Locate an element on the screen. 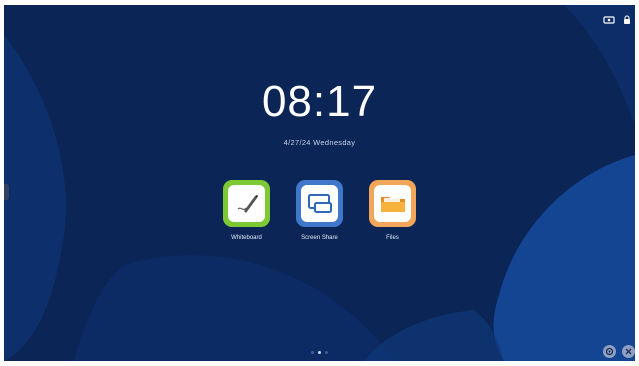 The height and width of the screenshot is (366, 639). app-whiteboard: Whiteboard is located at coordinates (247, 210).